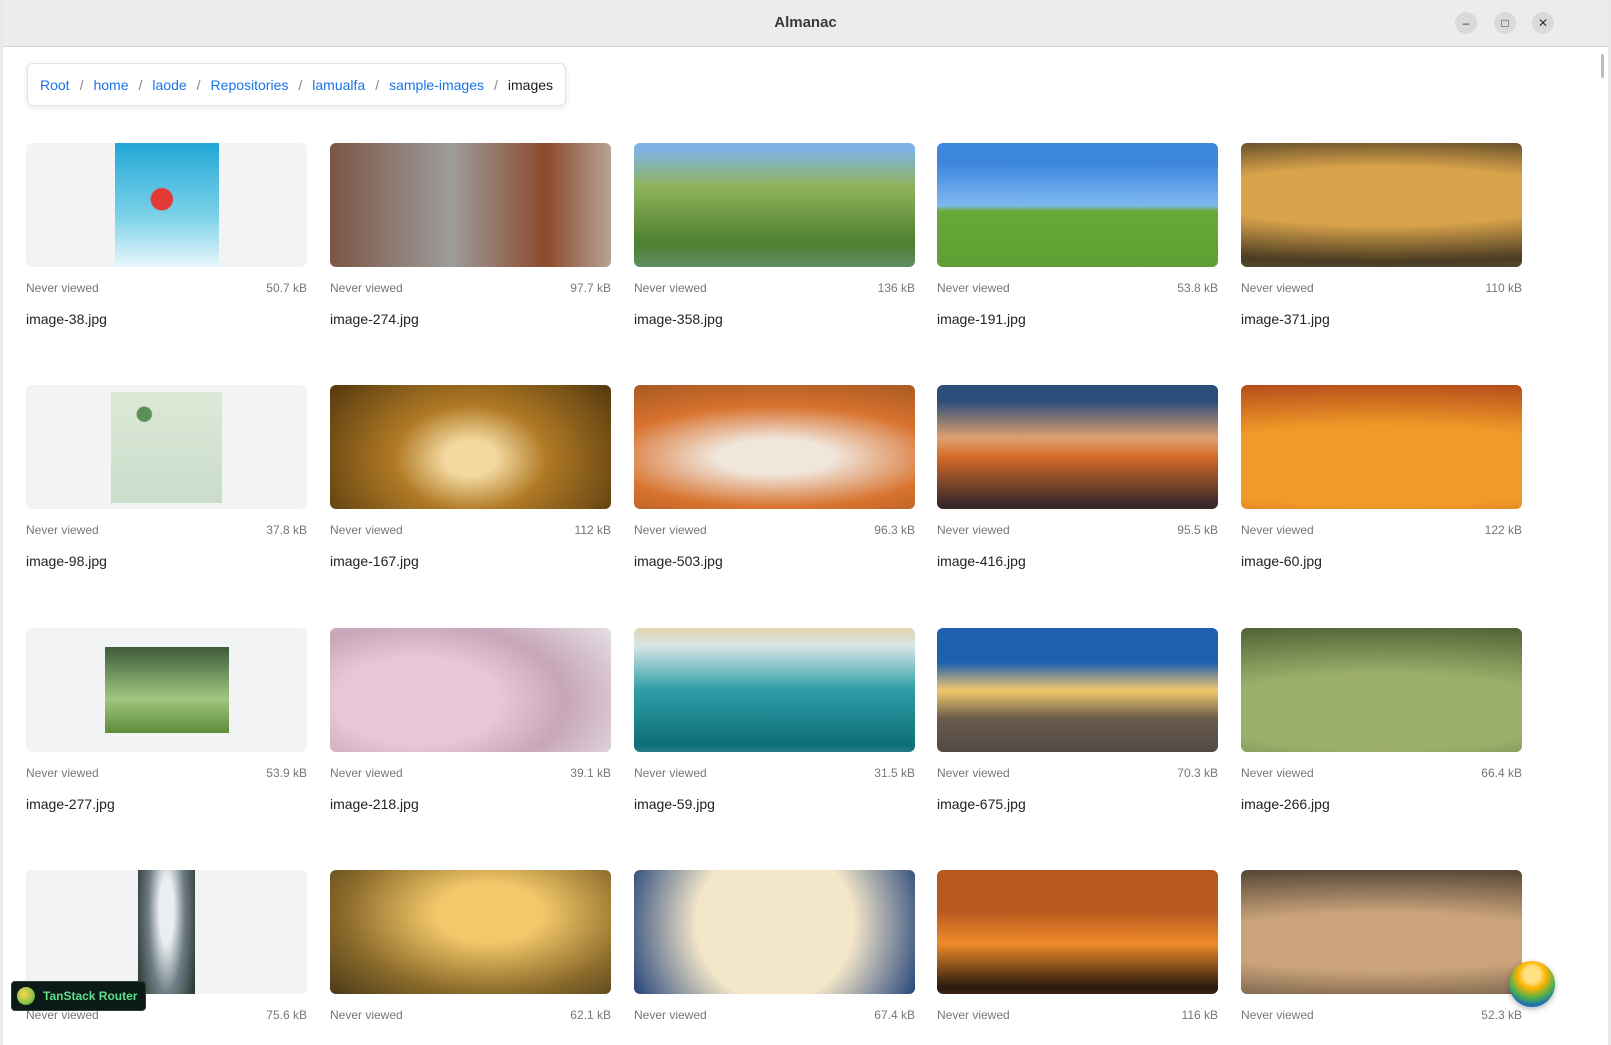 The height and width of the screenshot is (1045, 1611). I want to click on file-name: image-371.jpg, so click(1285, 319).